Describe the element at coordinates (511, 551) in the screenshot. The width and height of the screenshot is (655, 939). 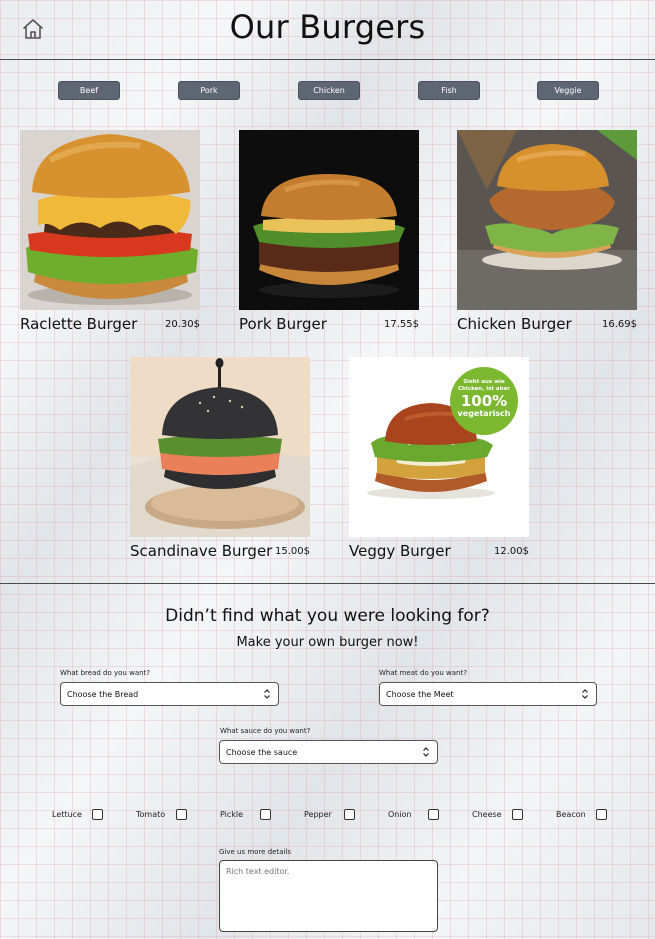
I see `product-price: 12.00$` at that location.